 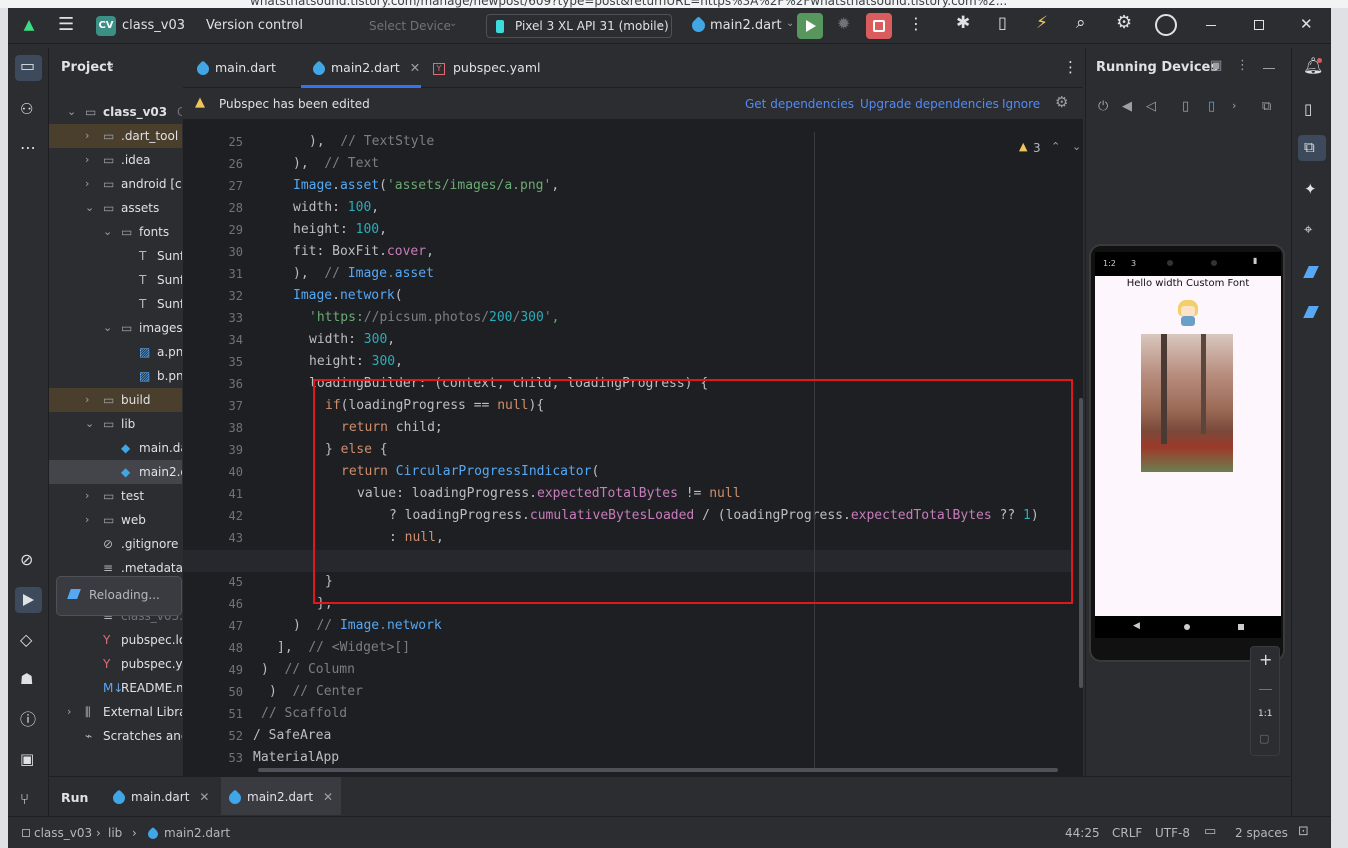 I want to click on file-encoding: UTF-8, so click(x=1172, y=833).